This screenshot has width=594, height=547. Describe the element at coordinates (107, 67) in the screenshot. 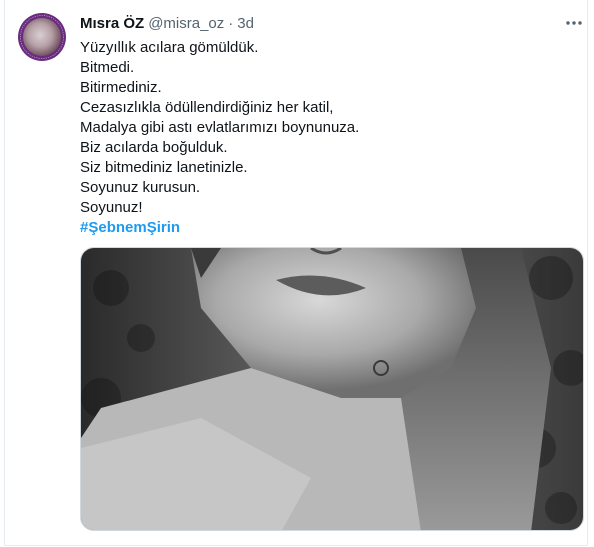

I see `tweet-line: Bitmedi.` at that location.